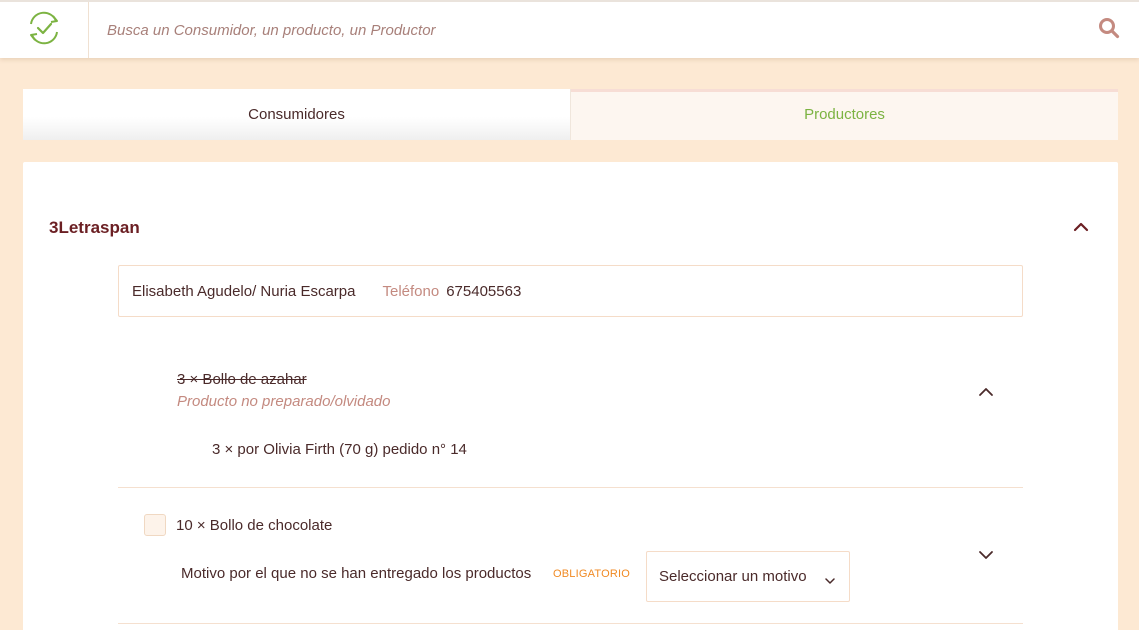 The height and width of the screenshot is (630, 1139). What do you see at coordinates (733, 576) in the screenshot?
I see `reason-select-value: Seleccionar un motivo` at bounding box center [733, 576].